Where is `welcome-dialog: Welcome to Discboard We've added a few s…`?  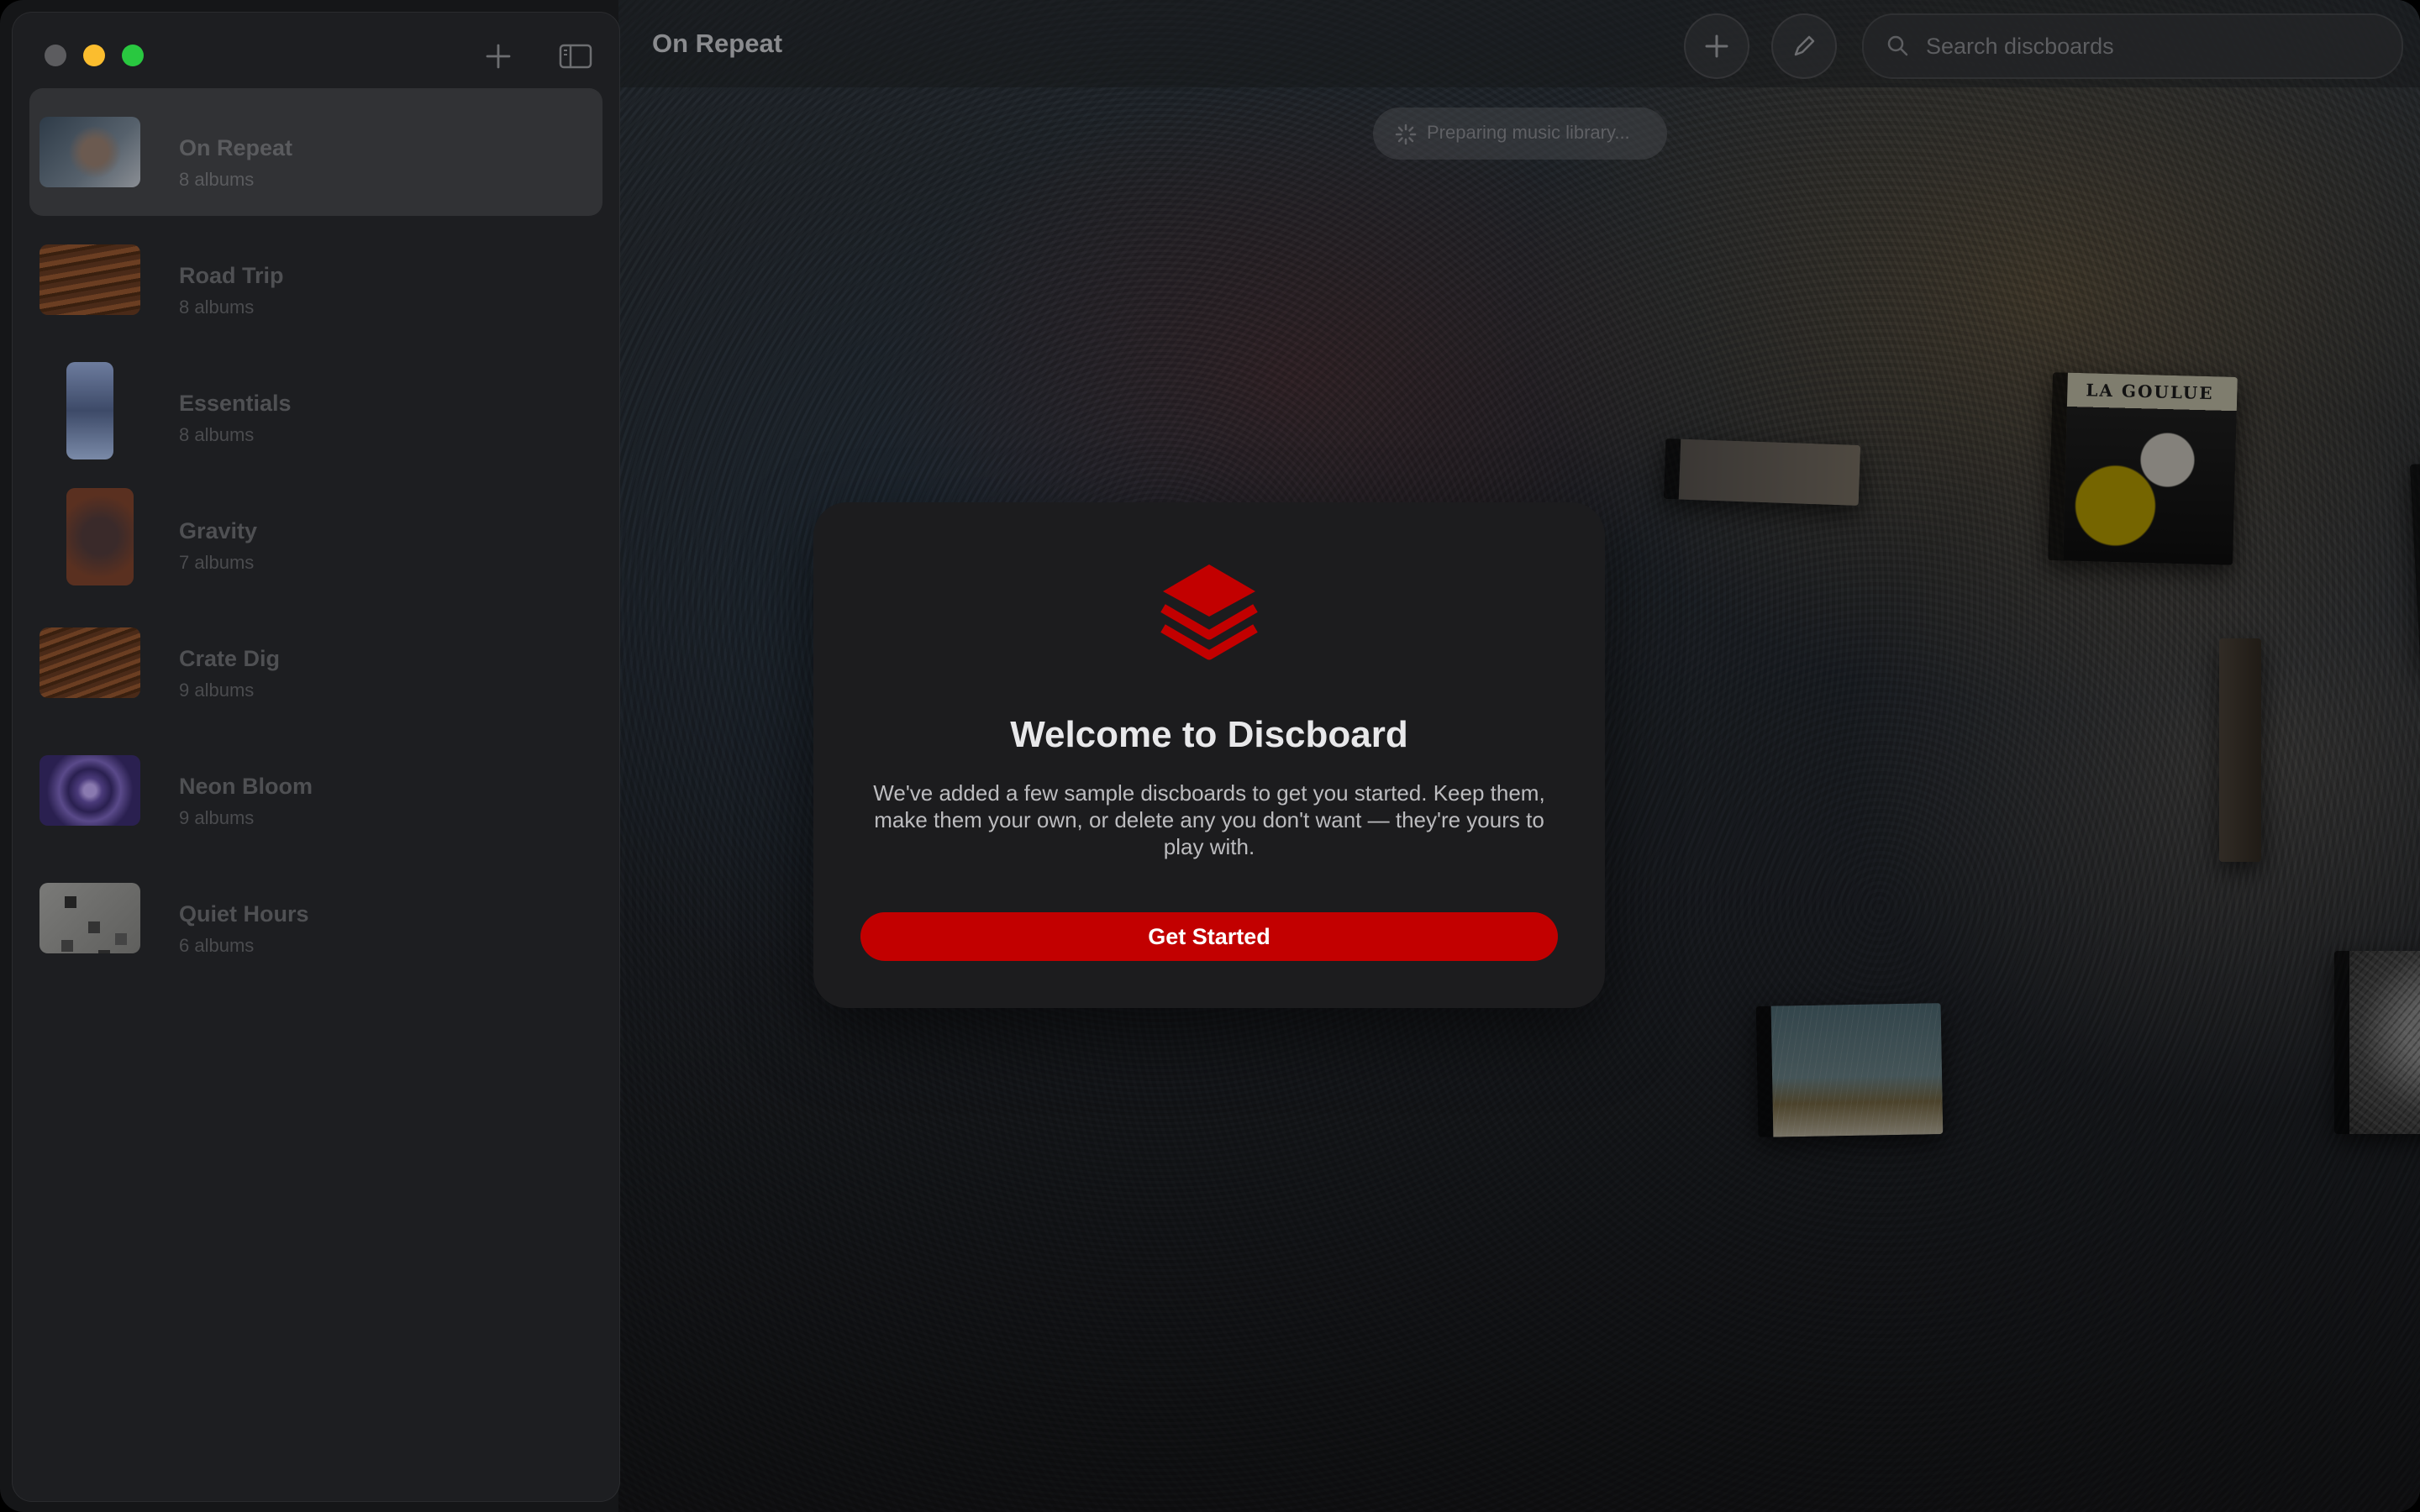
welcome-dialog: Welcome to Discboard We've added a few s… is located at coordinates (1209, 755).